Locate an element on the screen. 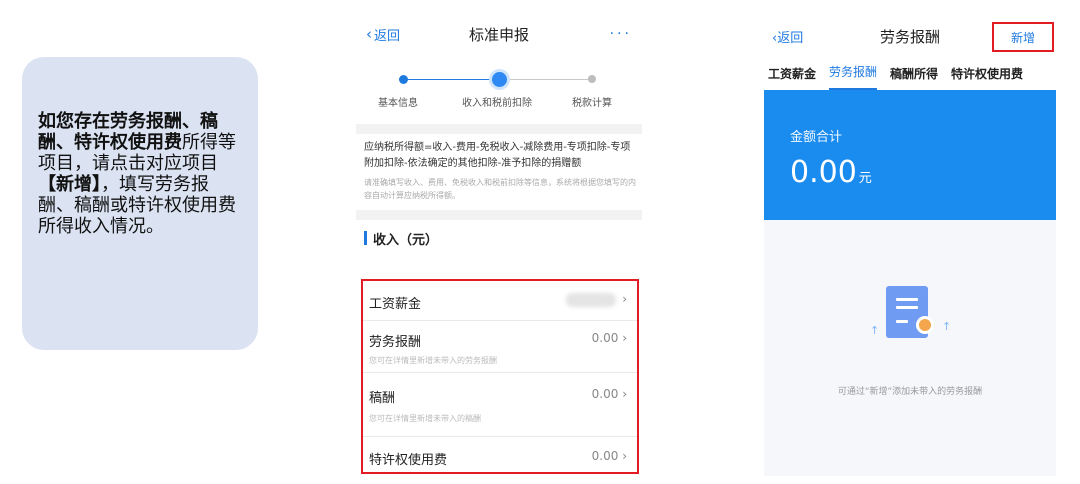  total-label: 金额合计 is located at coordinates (816, 137).